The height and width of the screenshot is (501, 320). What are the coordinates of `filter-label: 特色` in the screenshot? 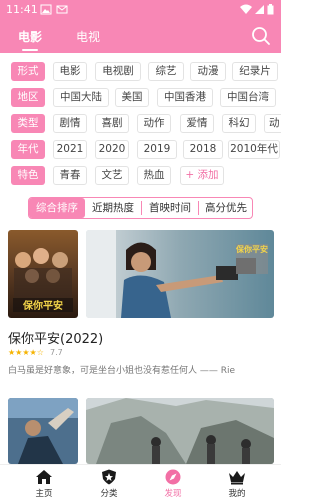 It's located at (28, 175).